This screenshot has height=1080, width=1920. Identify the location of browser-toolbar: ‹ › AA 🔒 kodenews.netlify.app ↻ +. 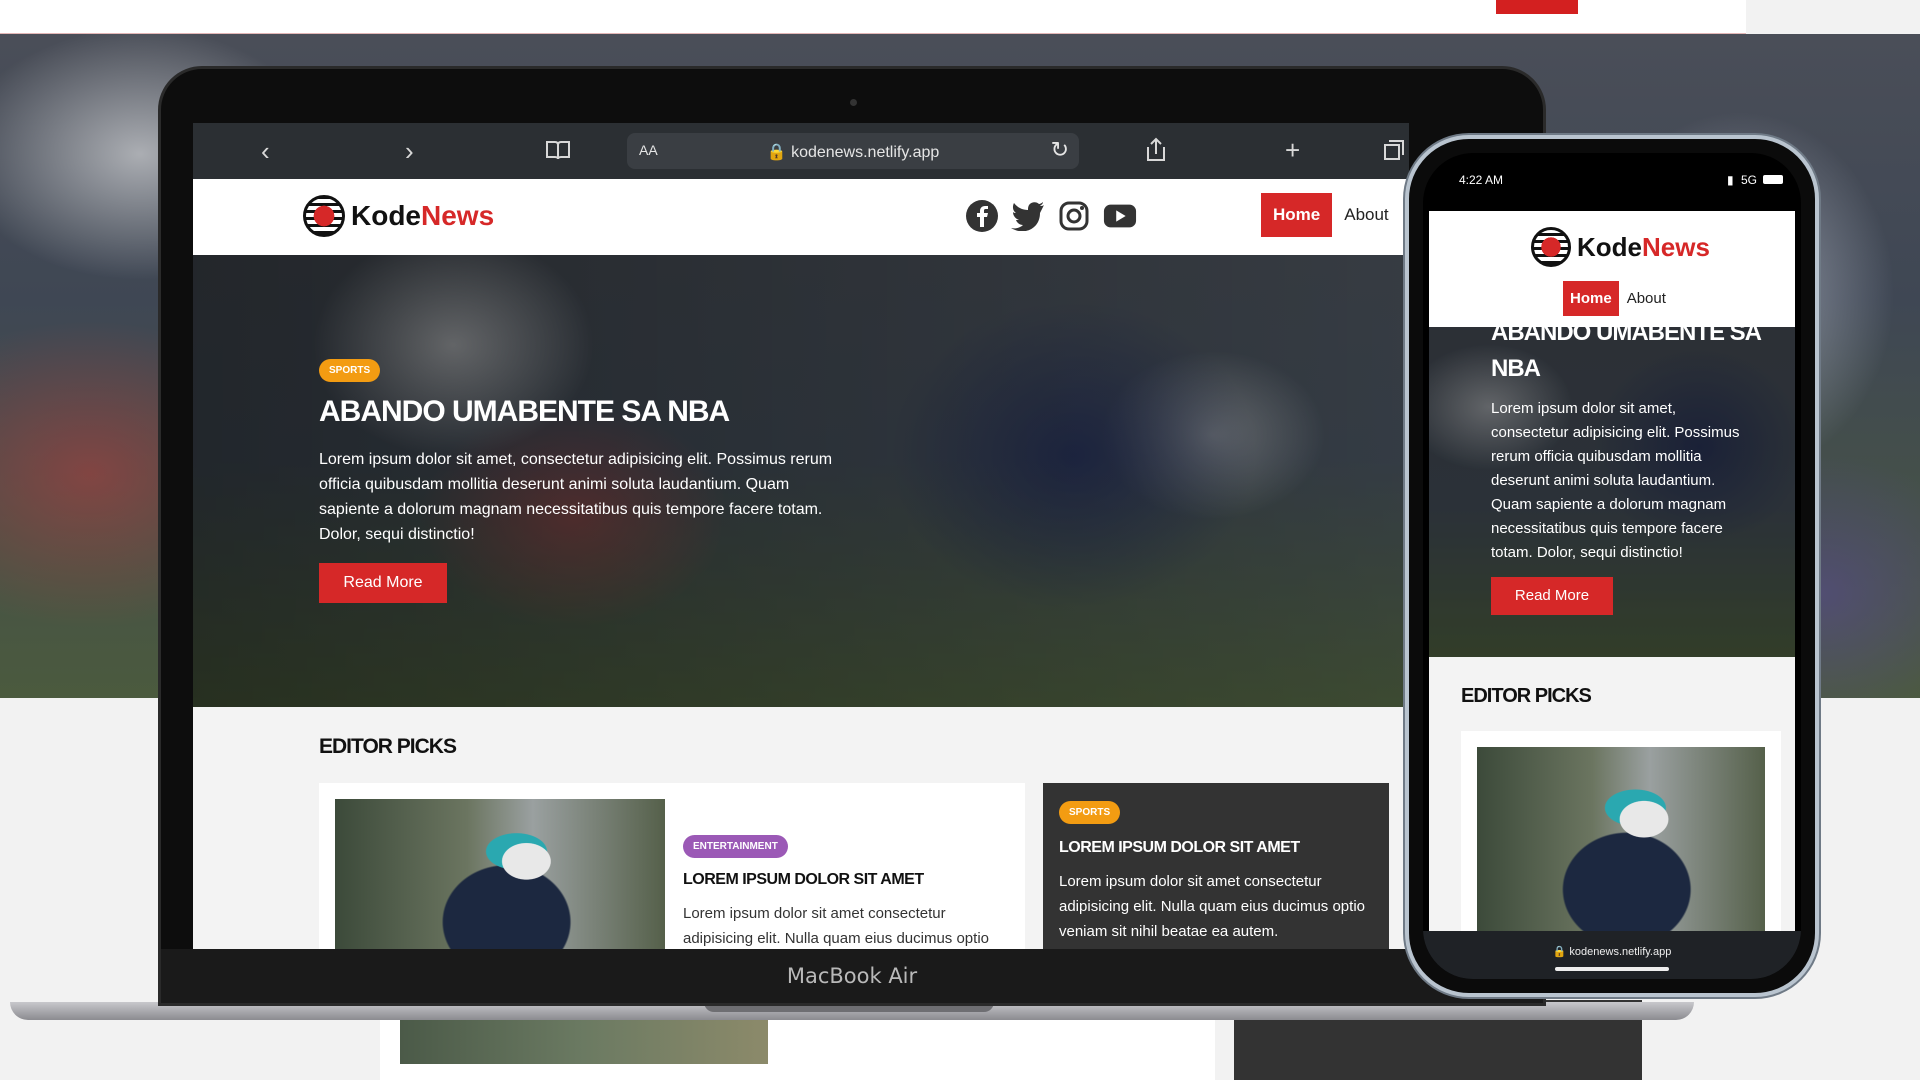
(801, 151).